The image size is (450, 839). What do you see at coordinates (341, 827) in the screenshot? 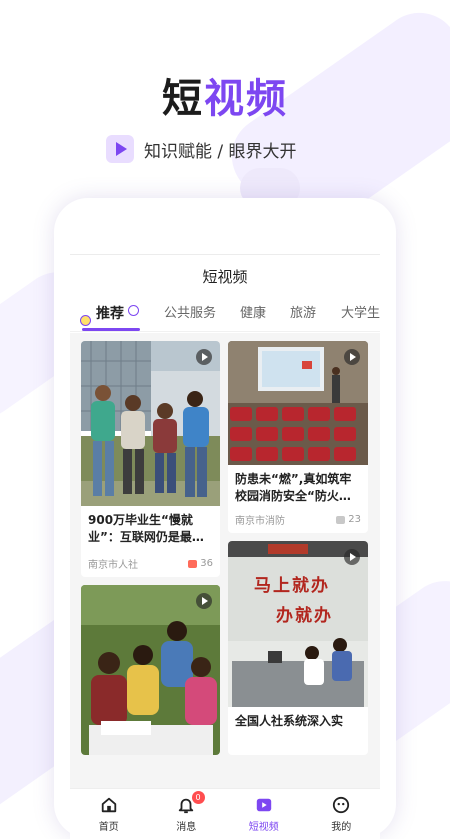
I see `nav-profile-label: 我的` at bounding box center [341, 827].